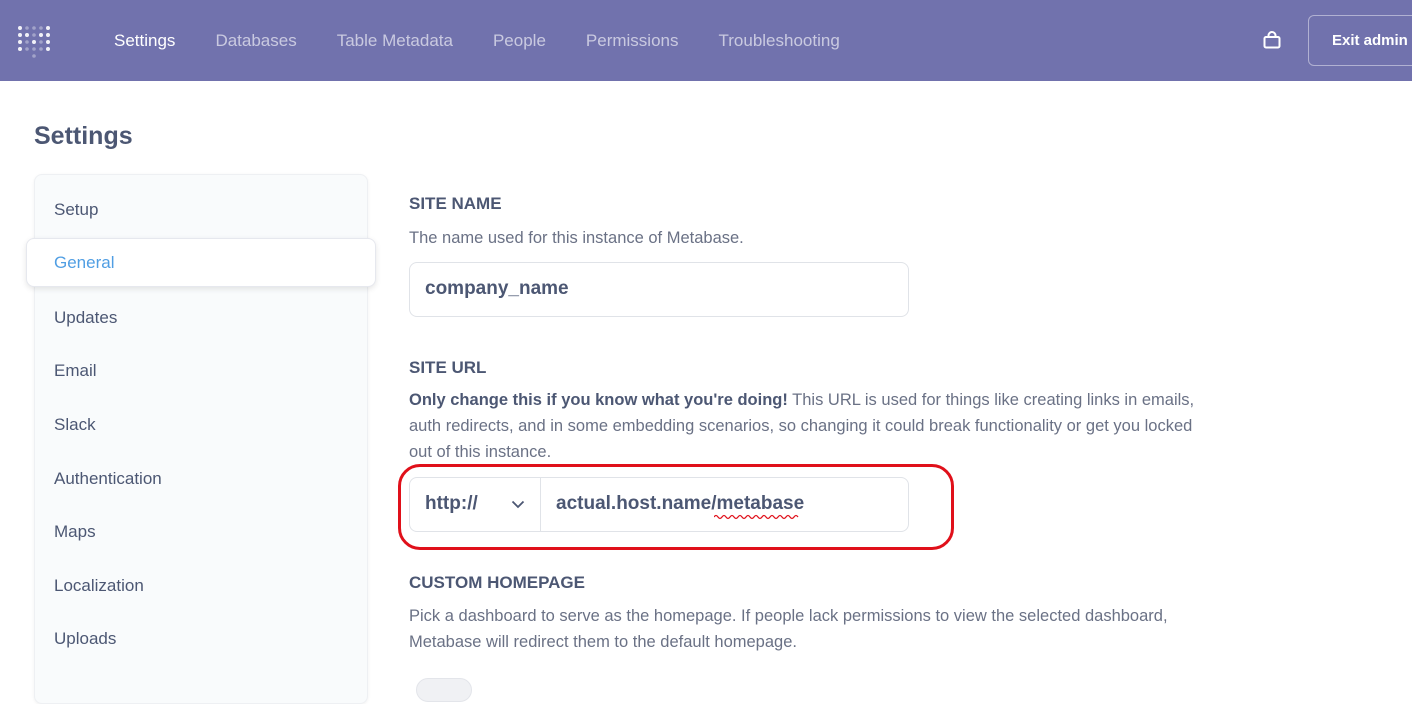 Image resolution: width=1412 pixels, height=704 pixels. Describe the element at coordinates (1360, 40) in the screenshot. I see `exit-admin-button: Exit admin` at that location.